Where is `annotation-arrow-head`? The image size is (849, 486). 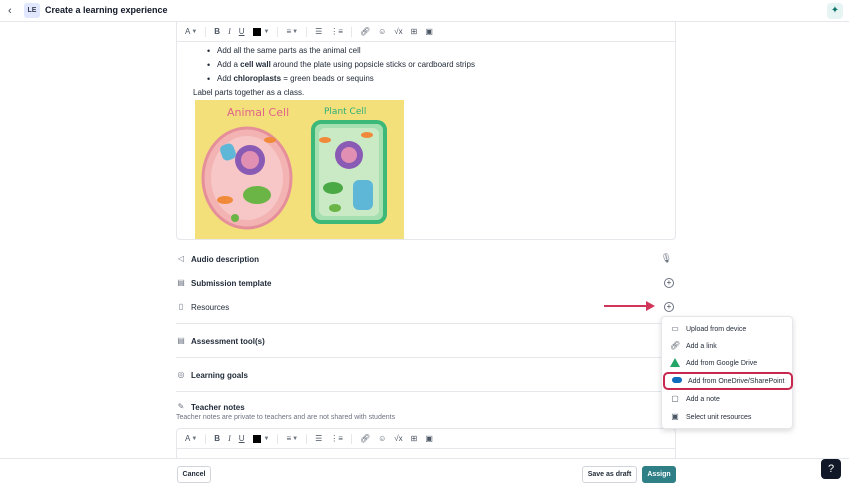
annotation-arrow-head is located at coordinates (650, 306).